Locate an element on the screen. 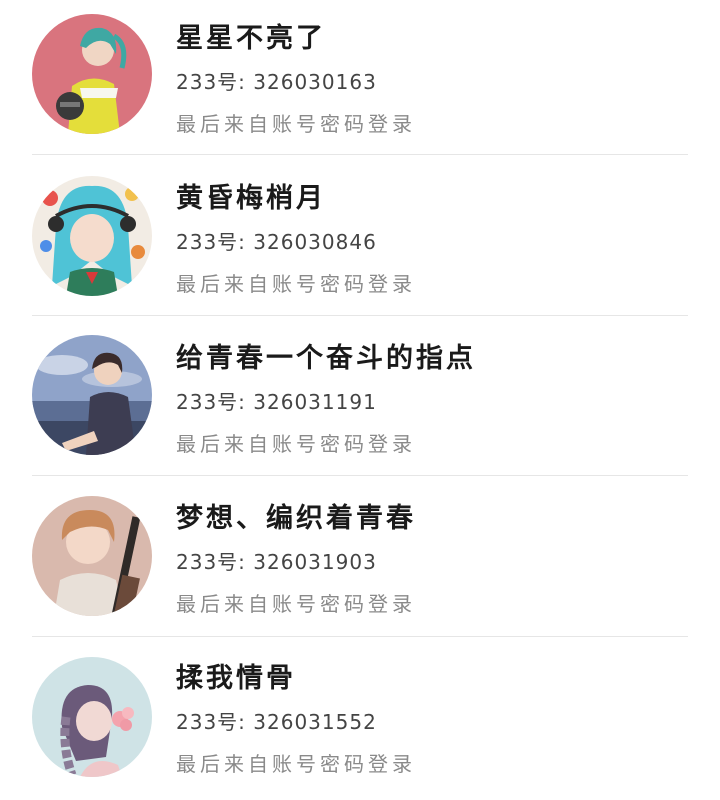  account-id-value: 326031903 is located at coordinates (315, 562).